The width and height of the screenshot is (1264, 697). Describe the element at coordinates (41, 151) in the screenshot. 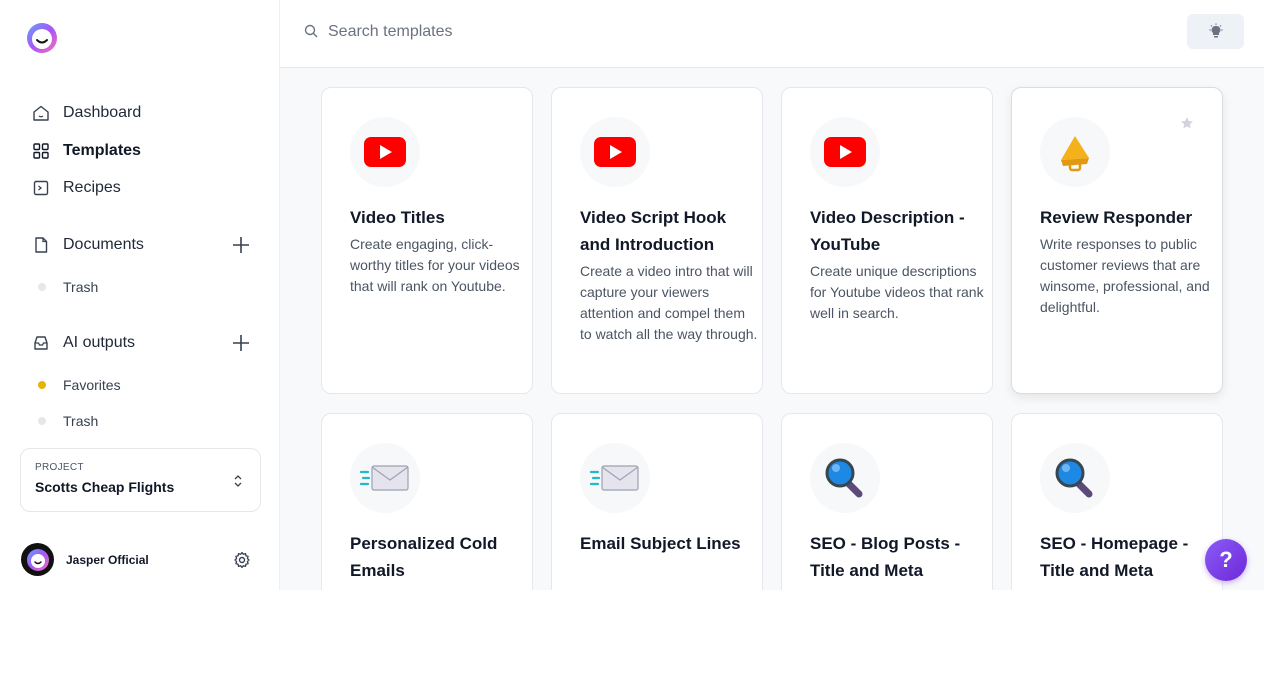

I see `grid-icon` at that location.